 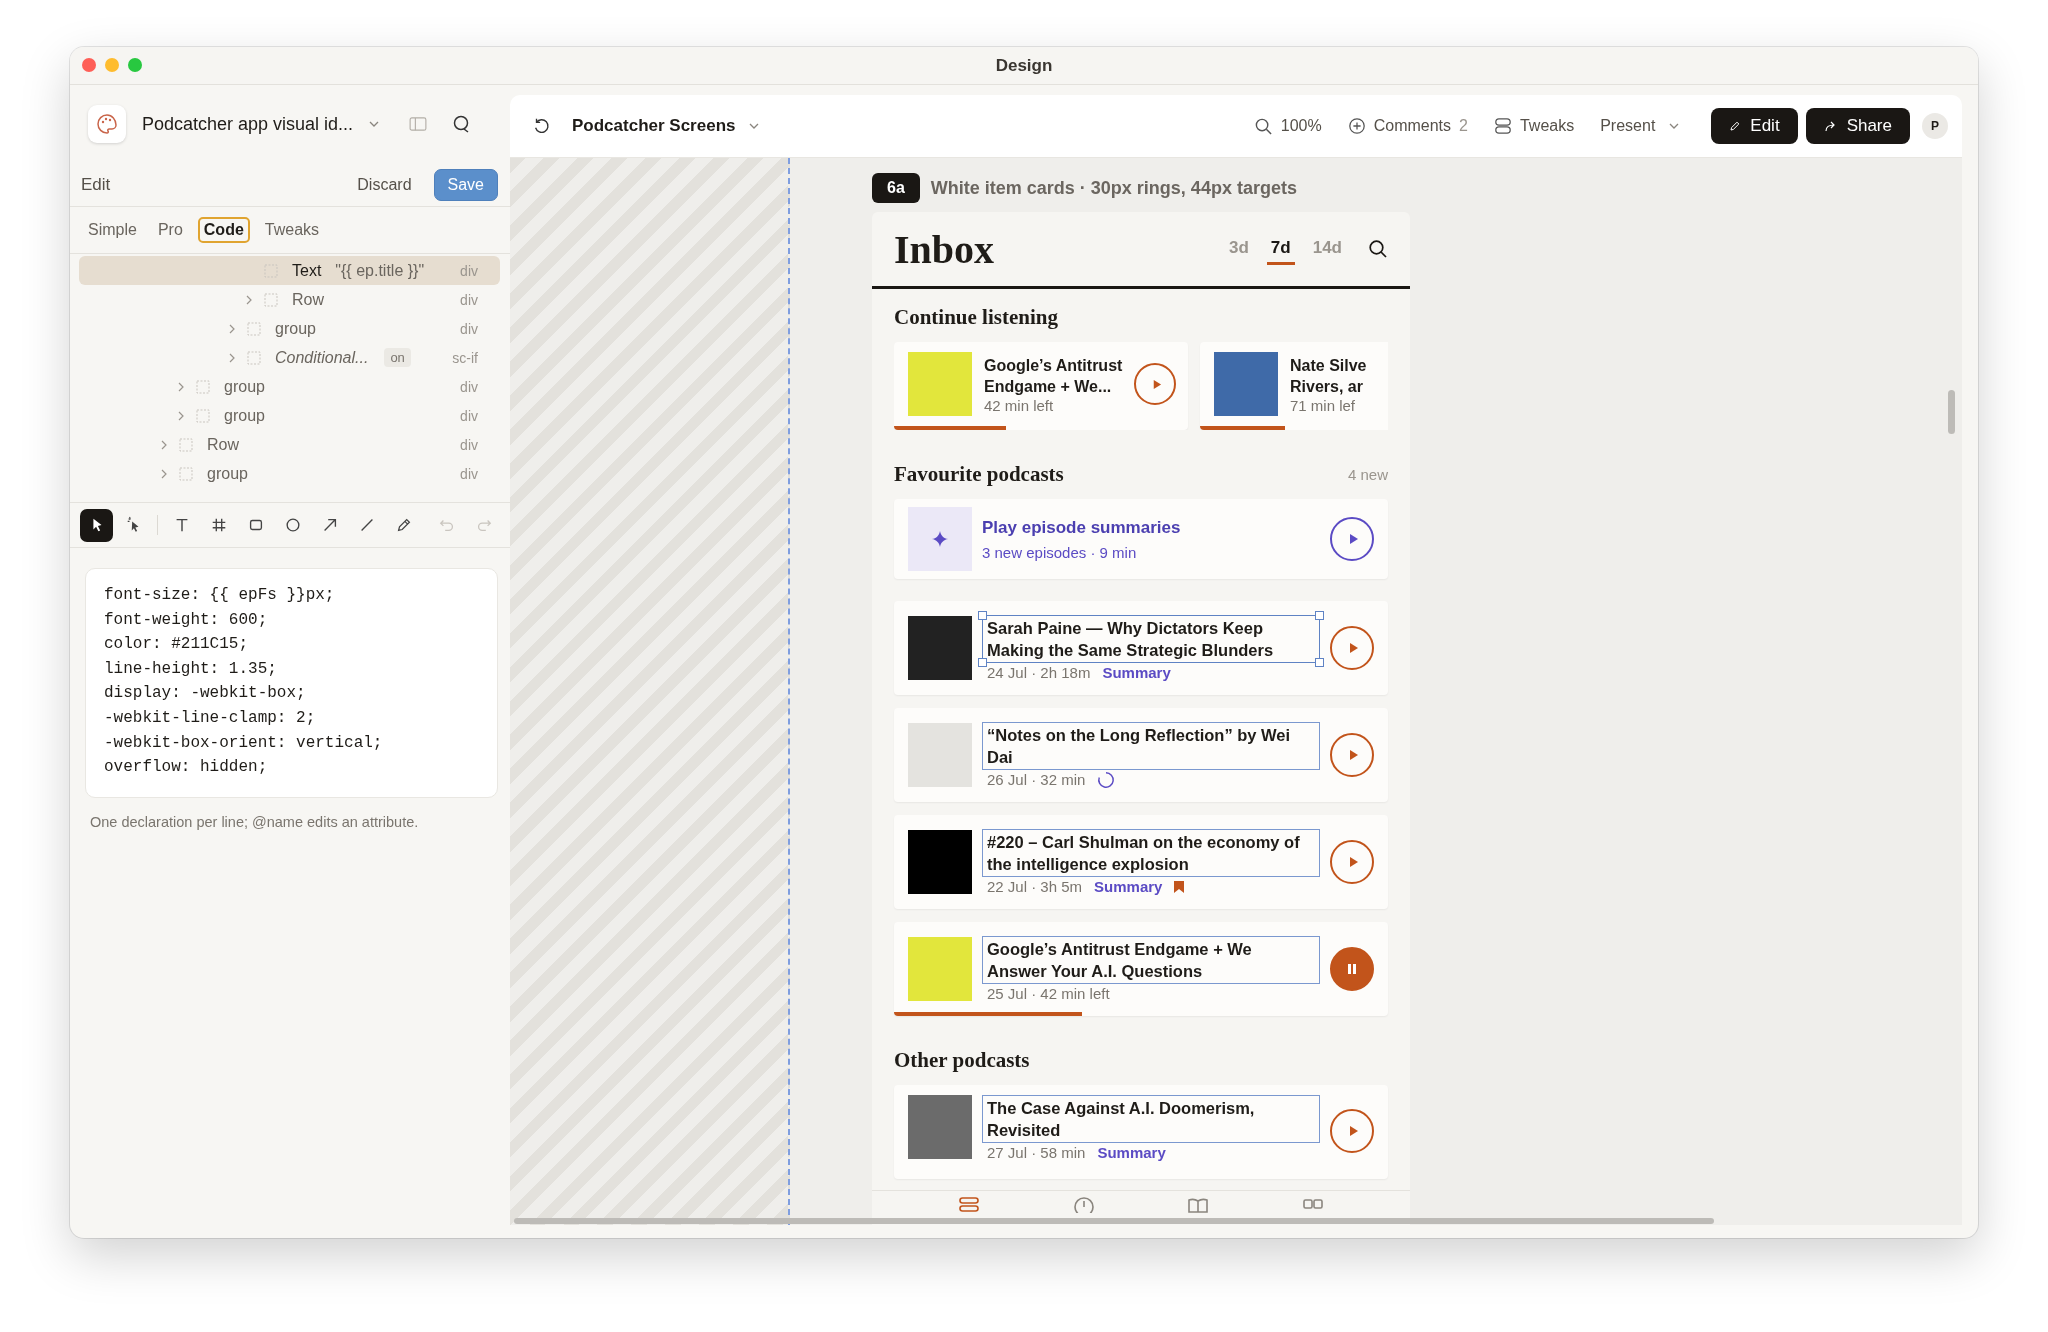 What do you see at coordinates (465, 357) in the screenshot?
I see `tag-name: sc-if` at bounding box center [465, 357].